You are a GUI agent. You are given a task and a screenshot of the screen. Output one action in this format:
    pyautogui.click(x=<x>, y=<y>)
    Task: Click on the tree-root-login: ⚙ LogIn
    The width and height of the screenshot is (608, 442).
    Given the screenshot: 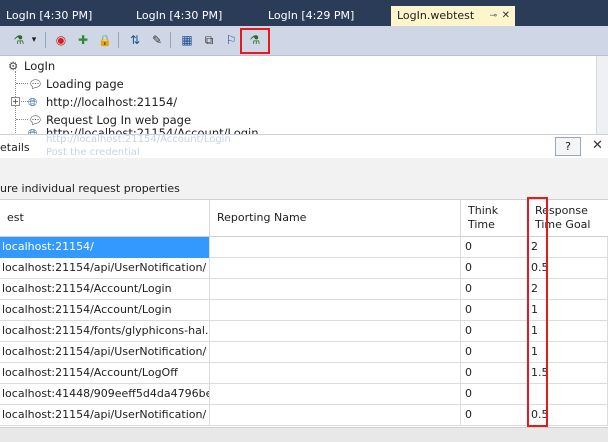 What is the action you would take?
    pyautogui.click(x=31, y=66)
    